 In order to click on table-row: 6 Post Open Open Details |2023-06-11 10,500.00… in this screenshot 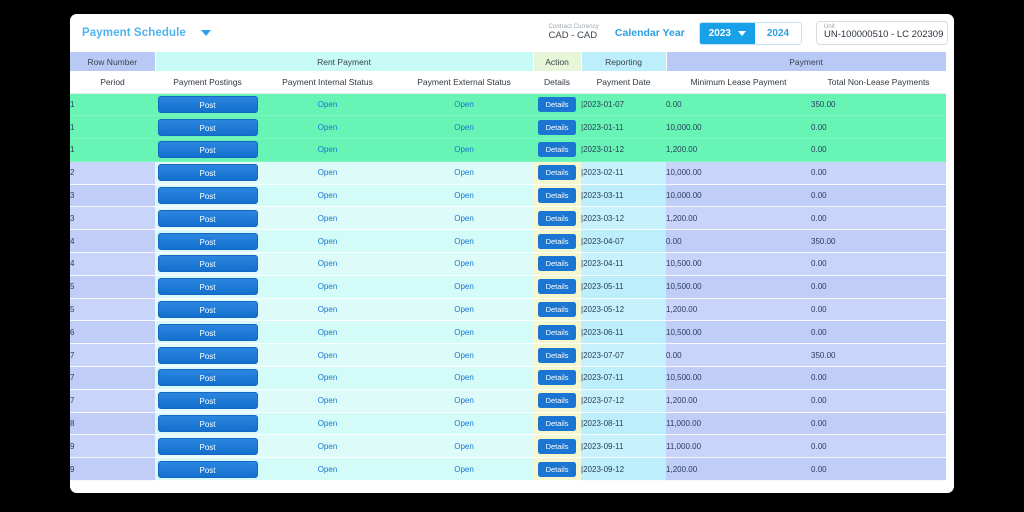, I will do `click(508, 332)`.